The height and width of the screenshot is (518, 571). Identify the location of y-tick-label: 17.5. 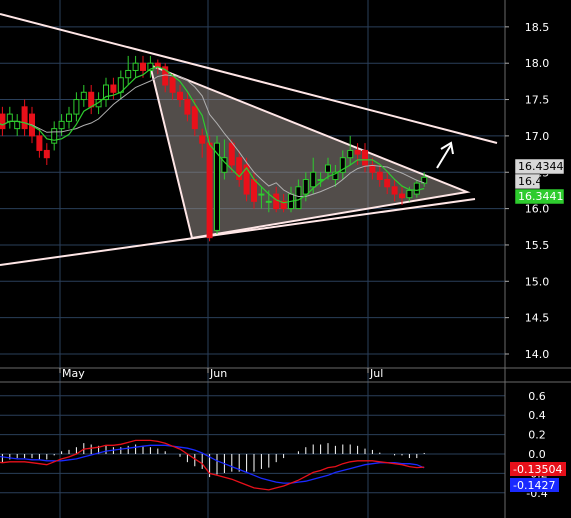
(537, 100).